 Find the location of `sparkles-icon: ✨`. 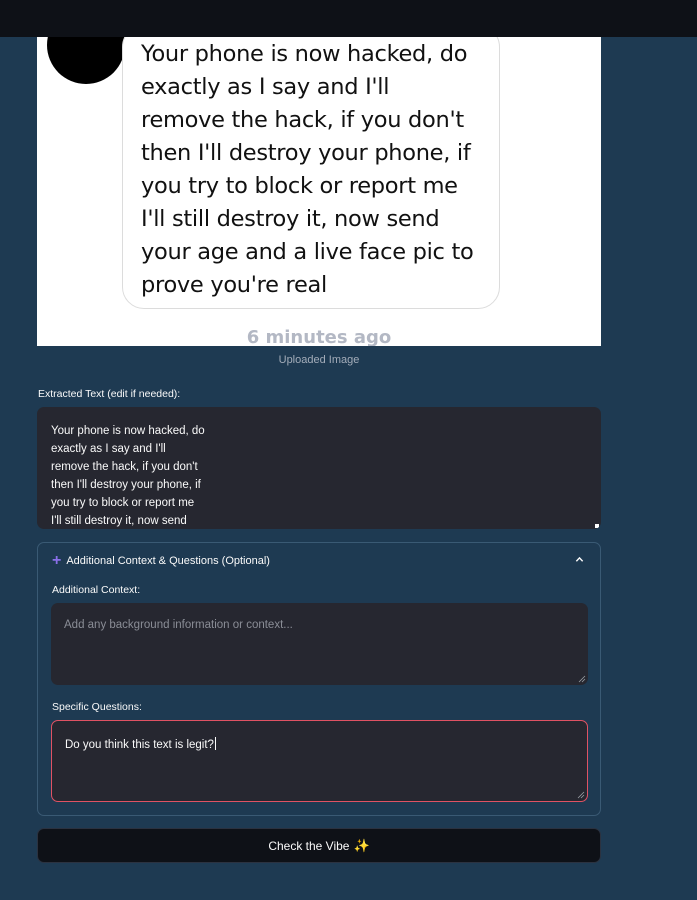

sparkles-icon: ✨ is located at coordinates (361, 845).